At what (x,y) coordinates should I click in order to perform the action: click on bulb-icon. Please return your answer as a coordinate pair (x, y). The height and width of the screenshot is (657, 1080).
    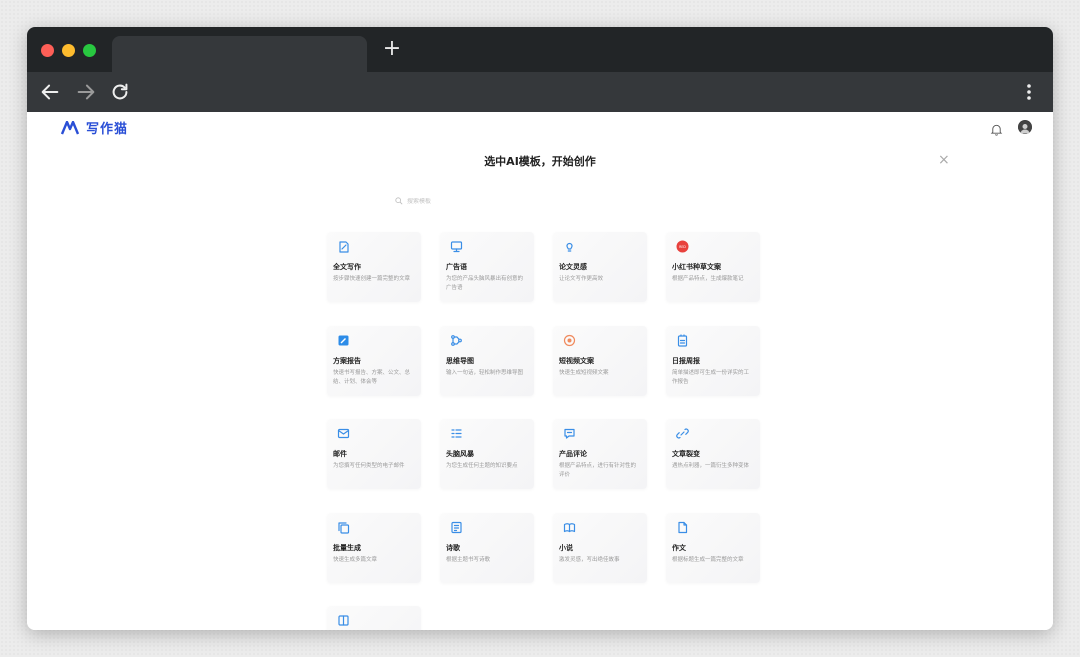
    Looking at the image, I should click on (569, 246).